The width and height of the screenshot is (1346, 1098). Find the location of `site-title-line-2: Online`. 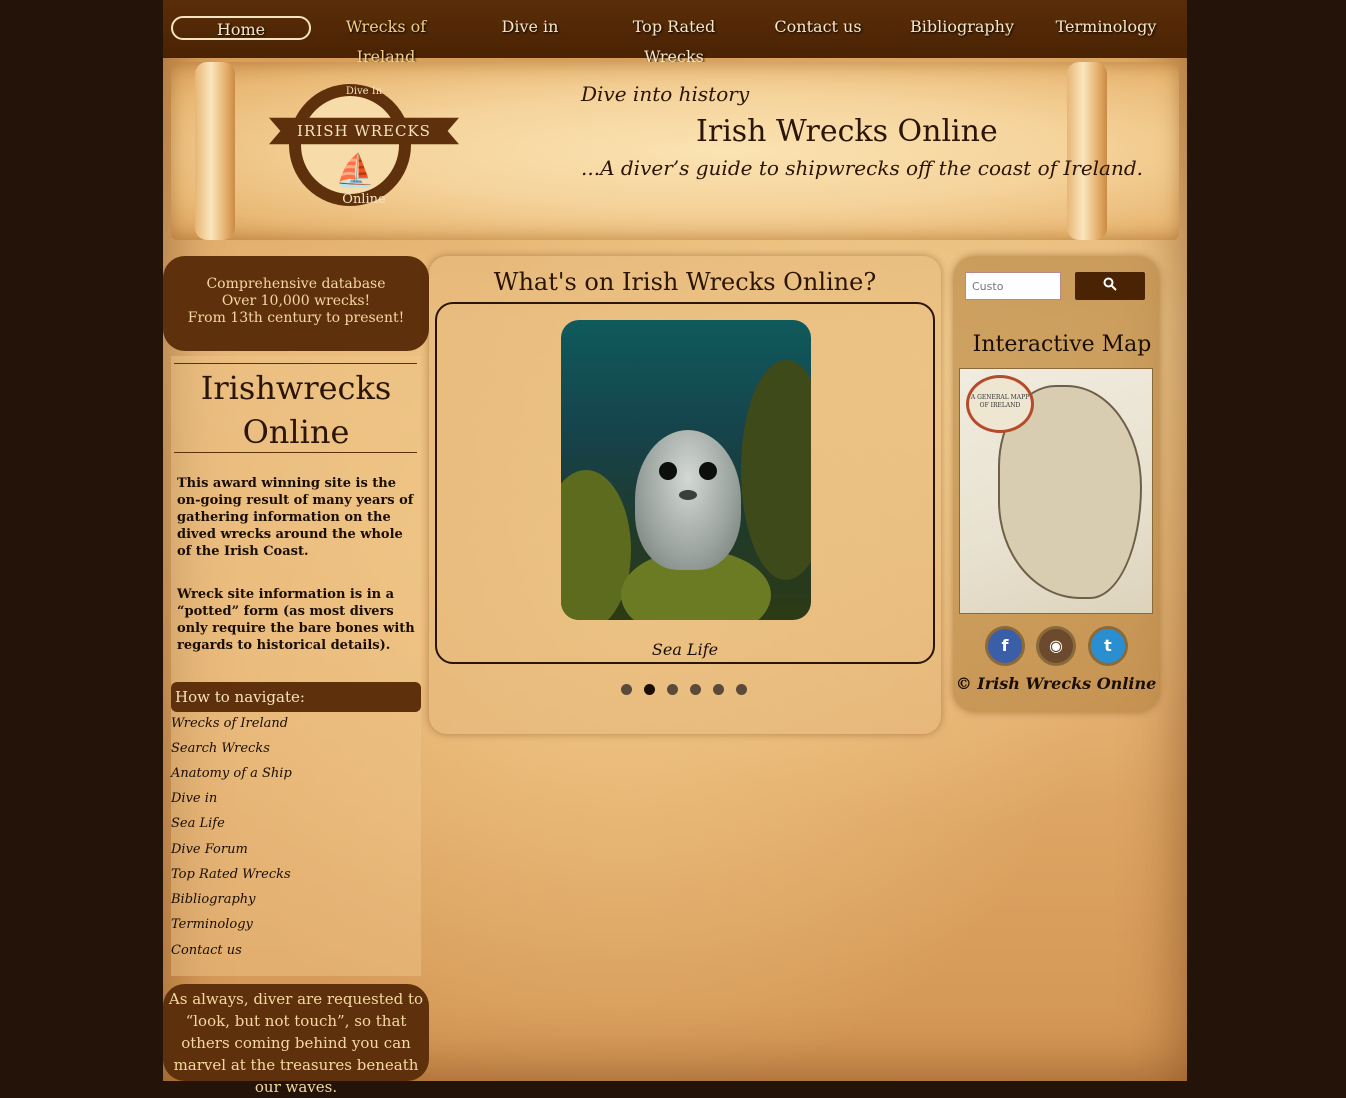

site-title-line-2: Online is located at coordinates (296, 432).